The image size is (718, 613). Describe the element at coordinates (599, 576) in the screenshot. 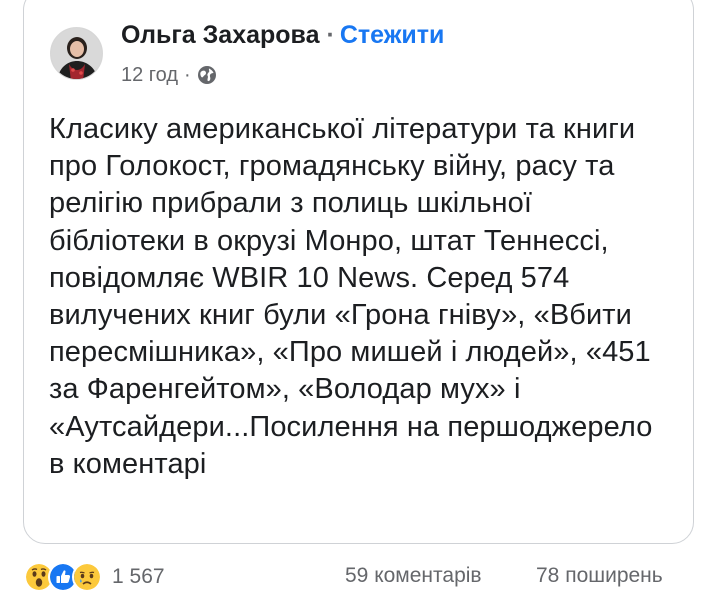

I see `shares-count: 78 поширень` at that location.